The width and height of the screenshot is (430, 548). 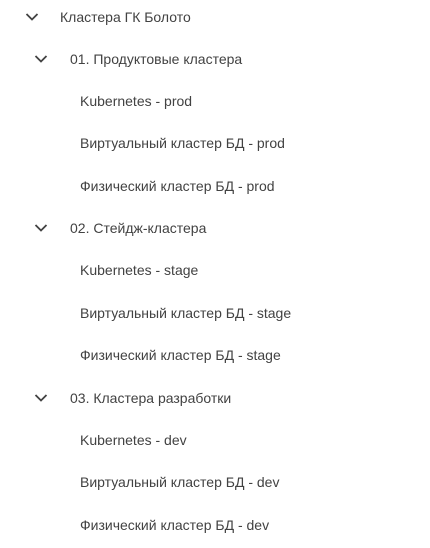 I want to click on tree-leaf-label: Виртуальный кластер БД - stage, so click(x=186, y=313).